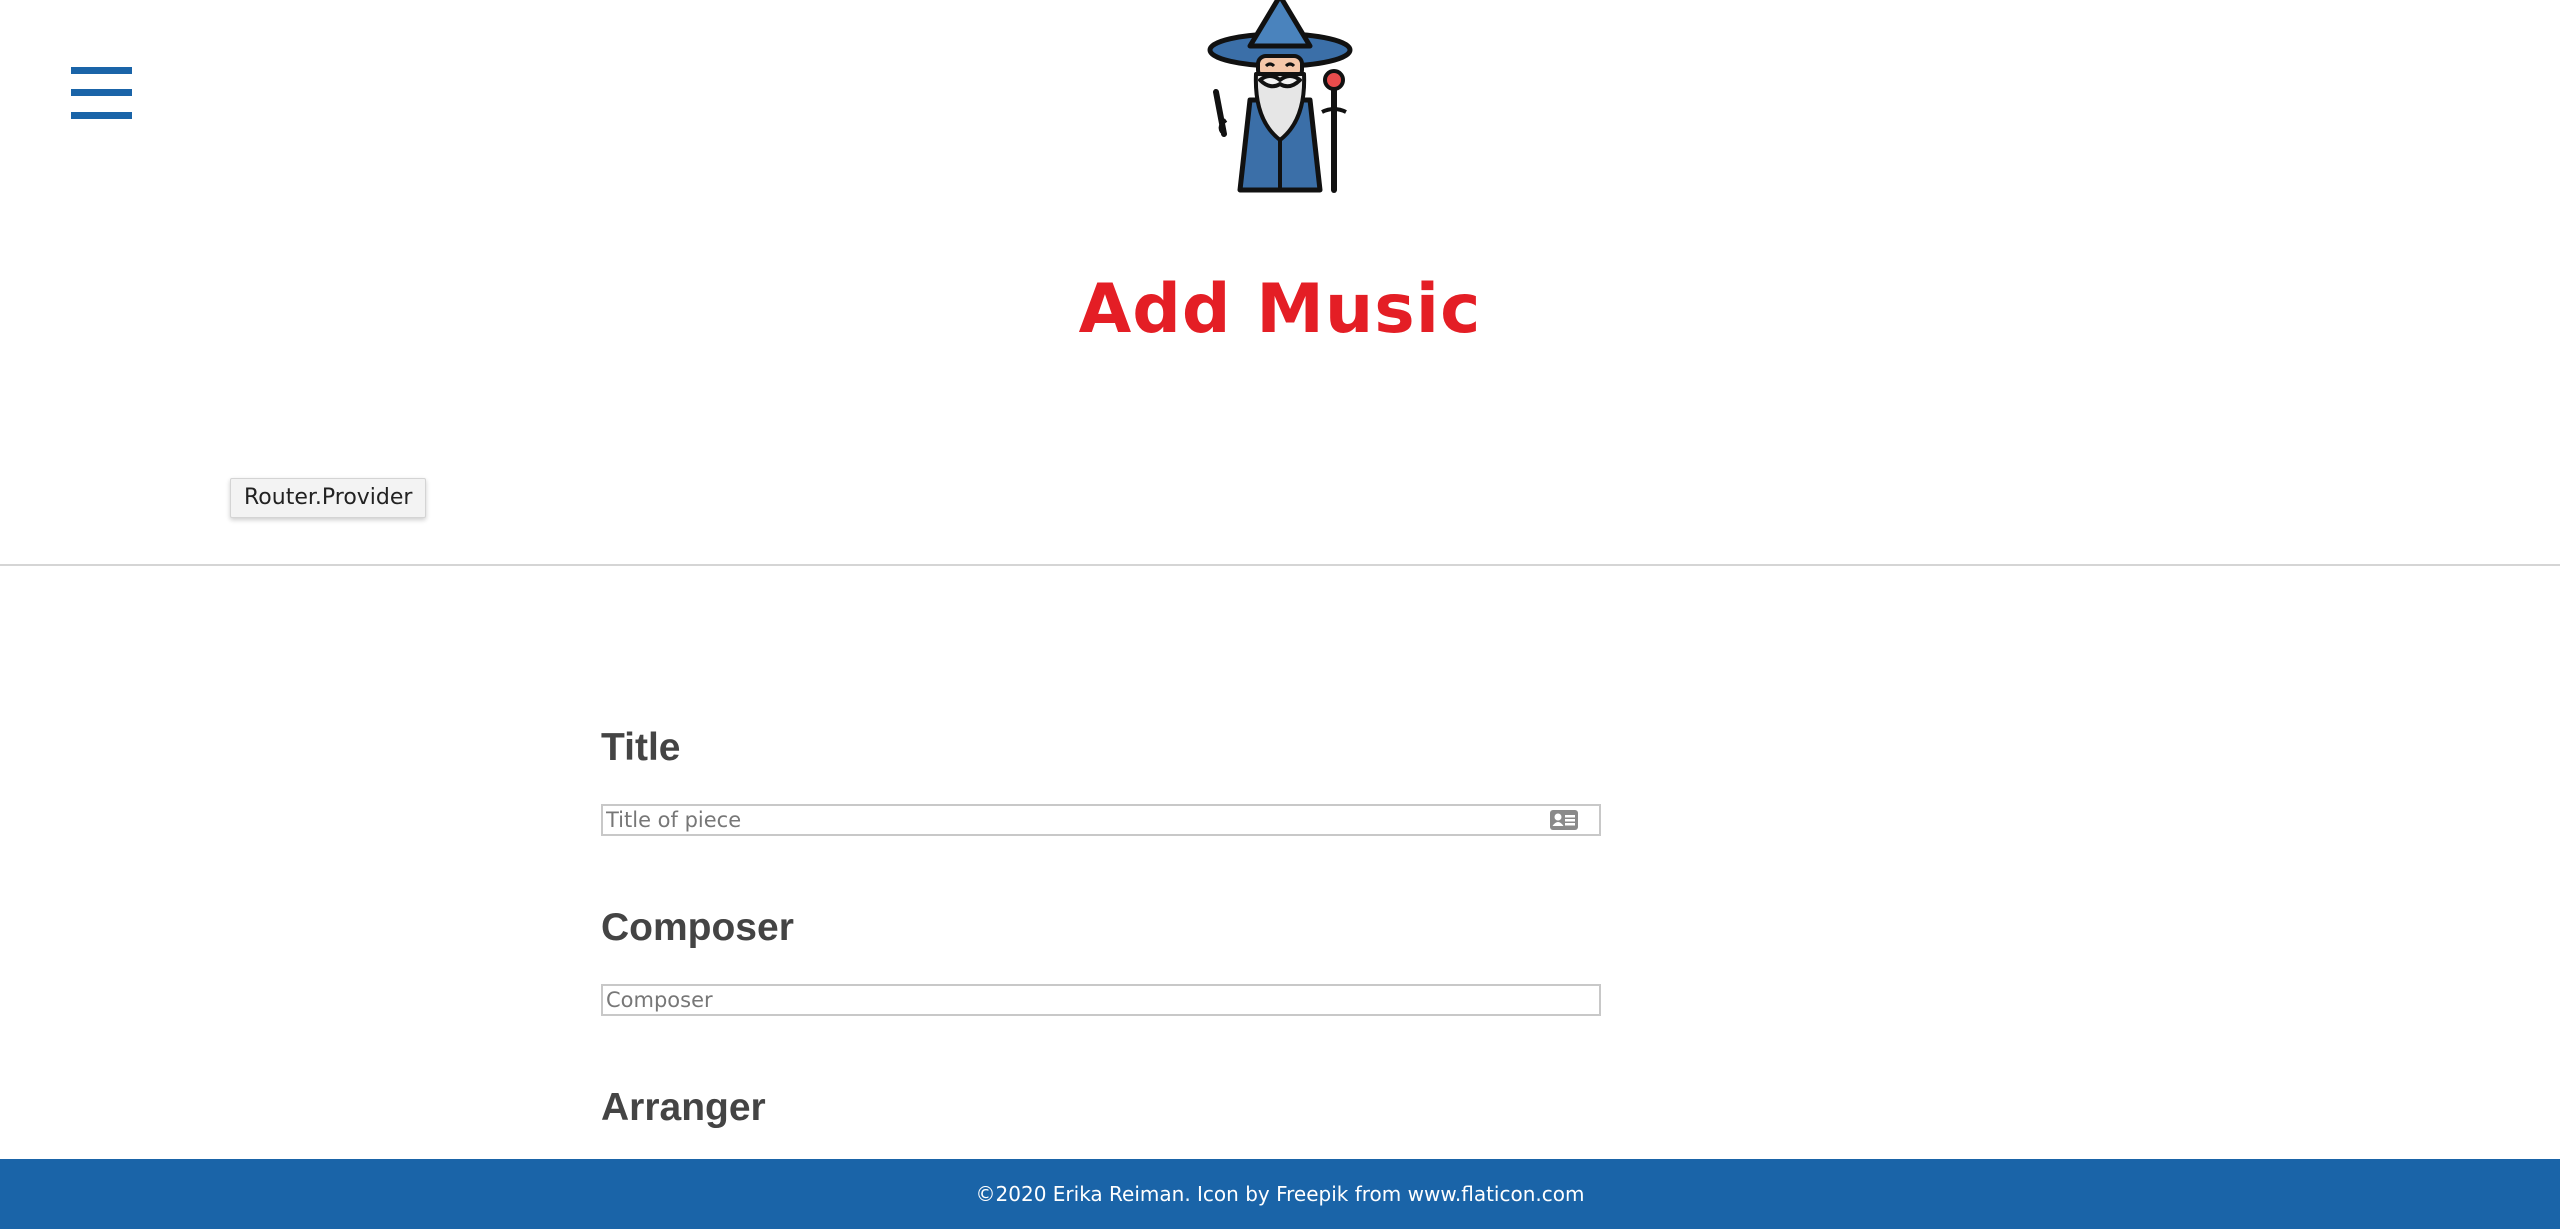 The height and width of the screenshot is (1232, 2560). I want to click on hamburger-menu-icon, so click(101, 93).